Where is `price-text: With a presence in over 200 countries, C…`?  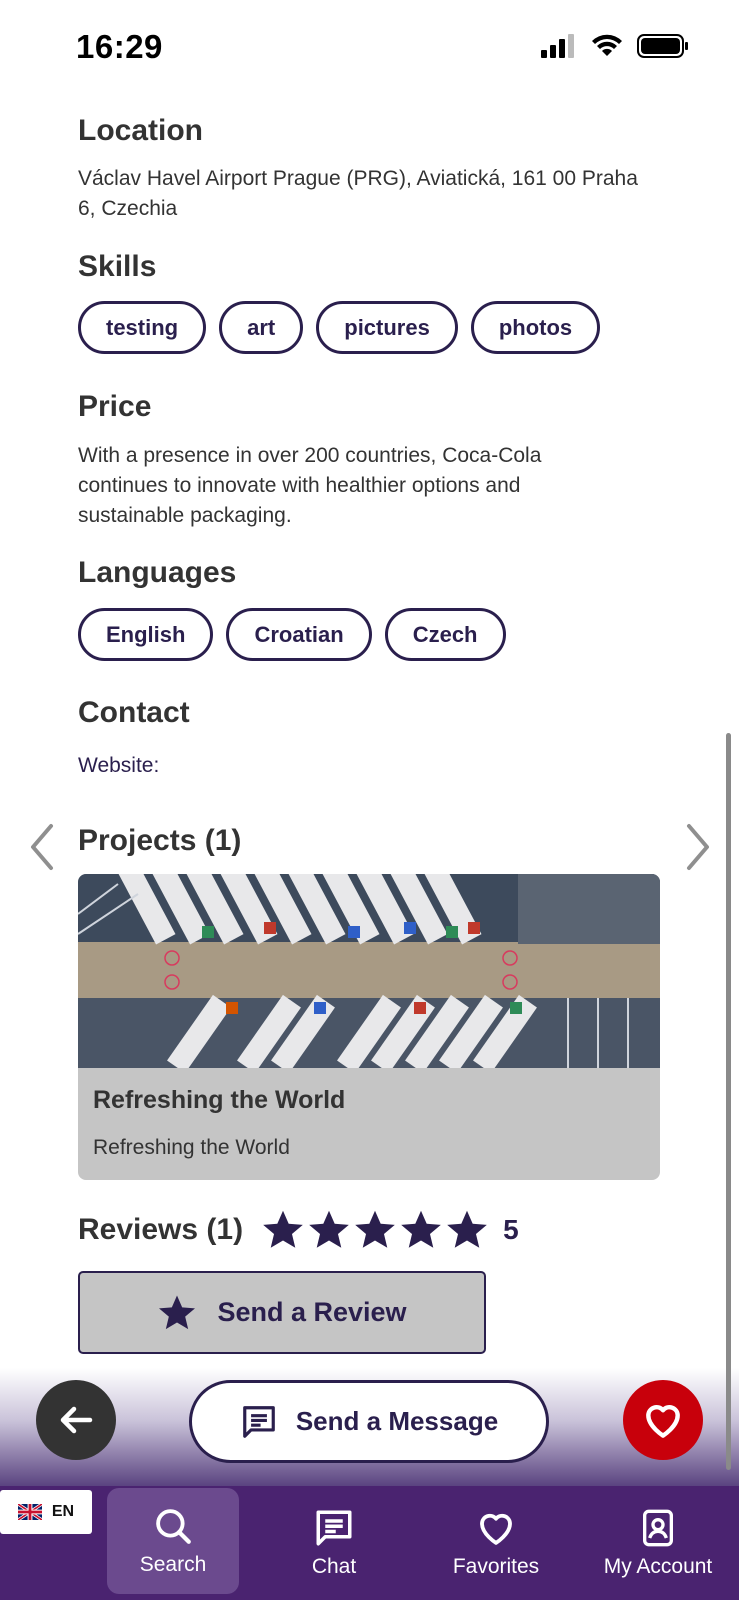
price-text: With a presence in over 200 countries, C… is located at coordinates (310, 485).